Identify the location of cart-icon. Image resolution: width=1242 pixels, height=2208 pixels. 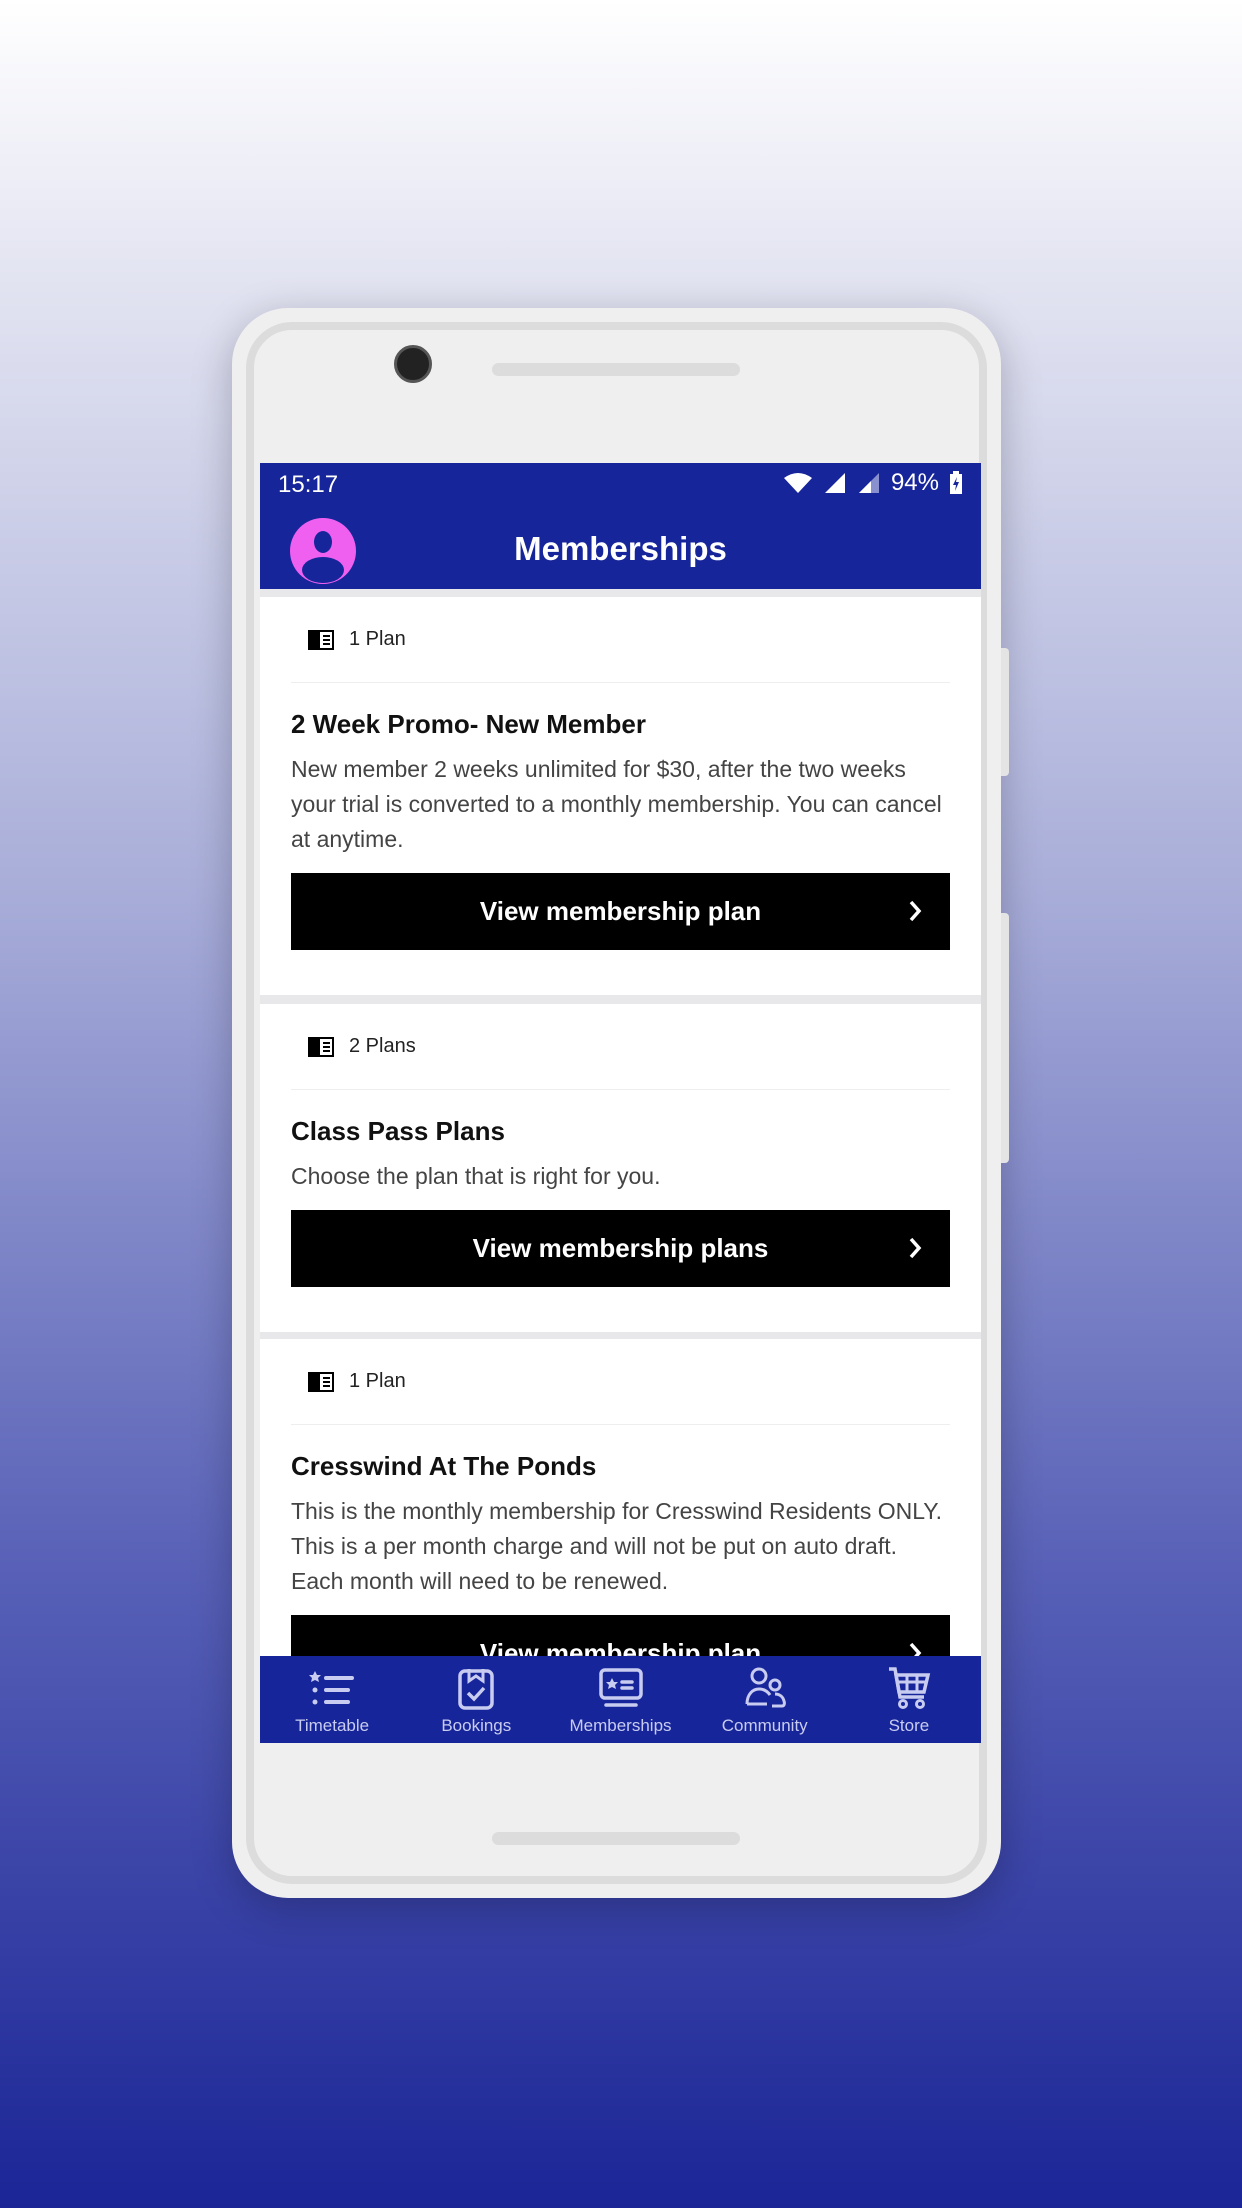
(909, 1688).